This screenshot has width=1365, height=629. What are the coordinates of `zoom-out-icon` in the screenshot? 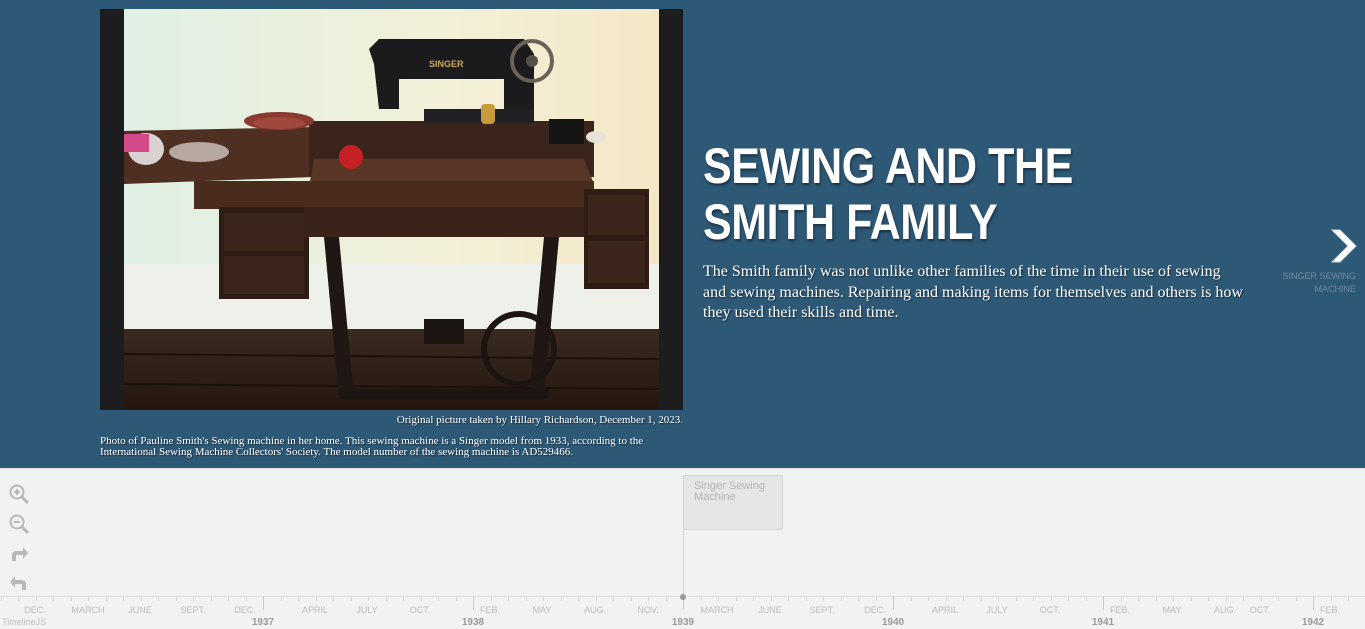 It's located at (19, 524).